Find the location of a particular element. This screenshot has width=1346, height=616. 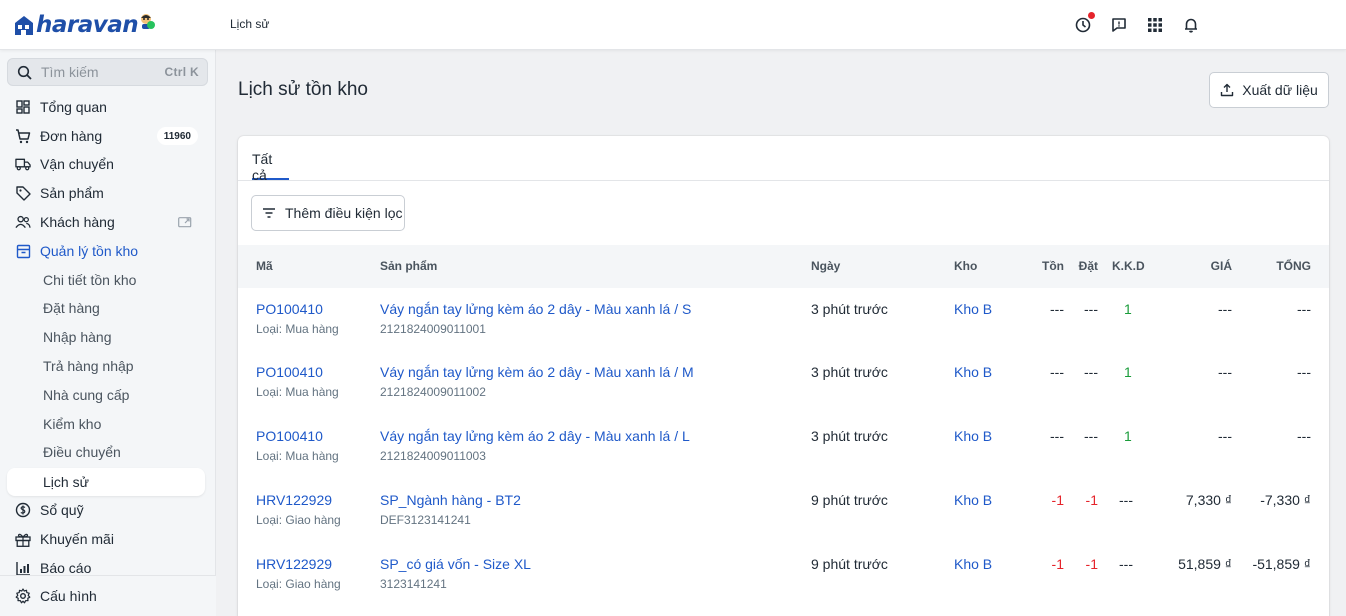

row-sku: 3123141241 is located at coordinates (413, 584).